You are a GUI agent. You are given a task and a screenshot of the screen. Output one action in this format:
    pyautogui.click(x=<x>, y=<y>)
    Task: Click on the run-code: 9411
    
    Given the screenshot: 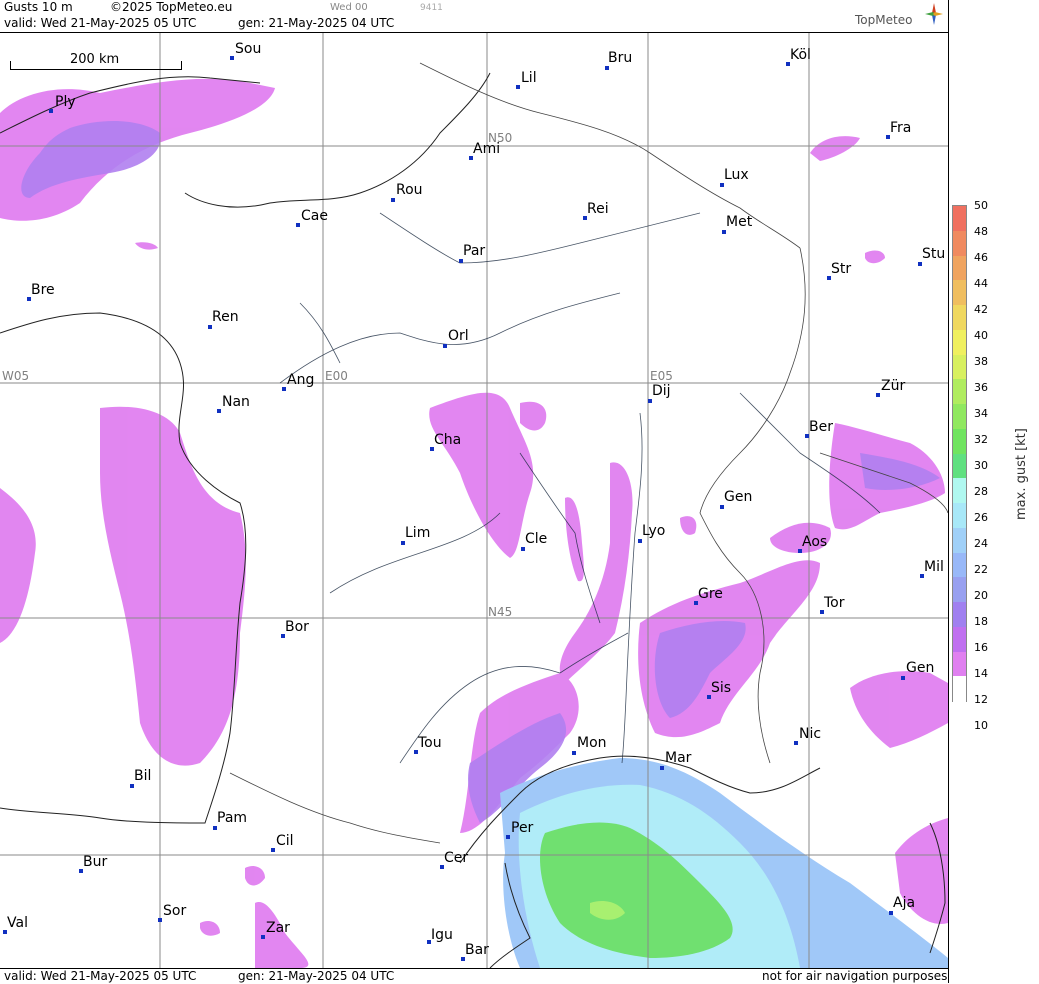 What is the action you would take?
    pyautogui.click(x=431, y=8)
    